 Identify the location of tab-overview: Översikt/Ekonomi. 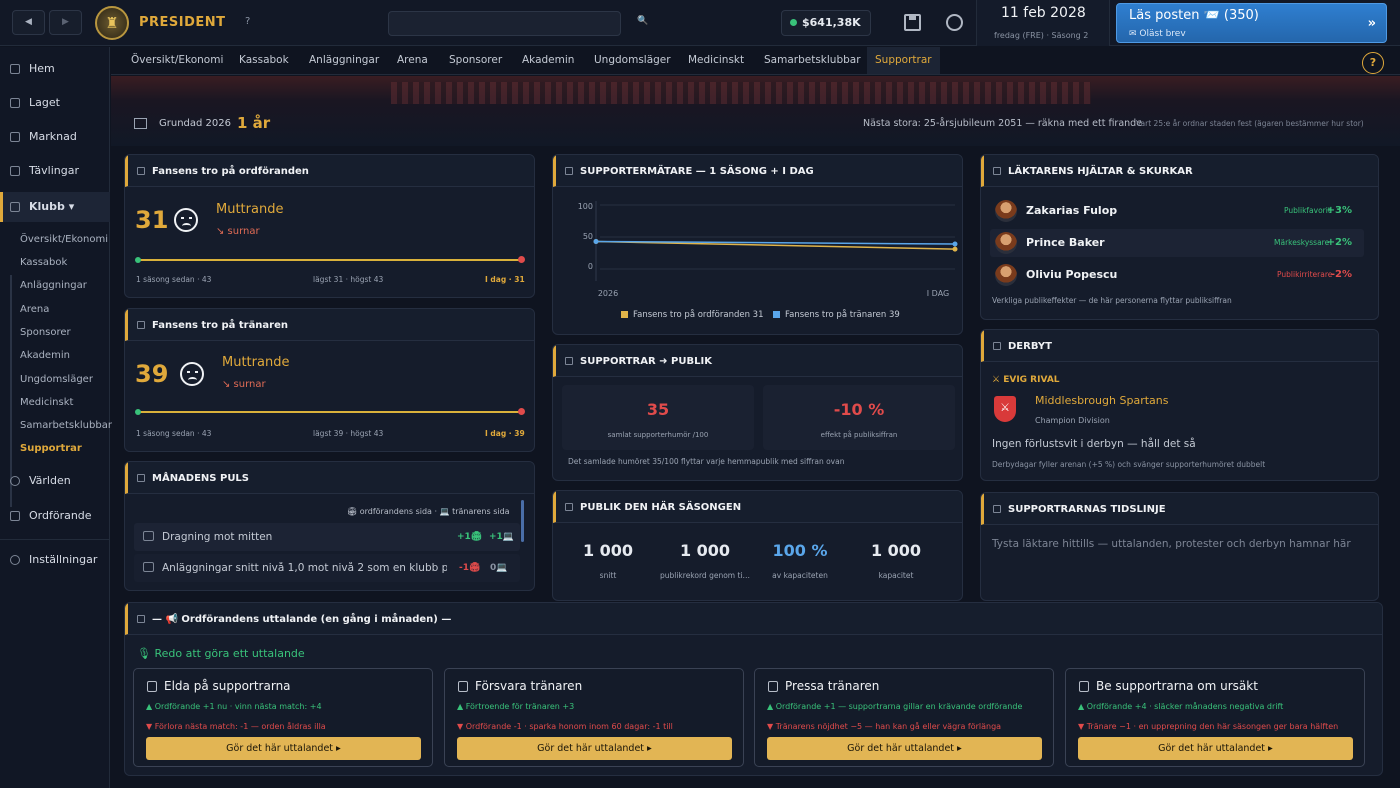
(177, 60).